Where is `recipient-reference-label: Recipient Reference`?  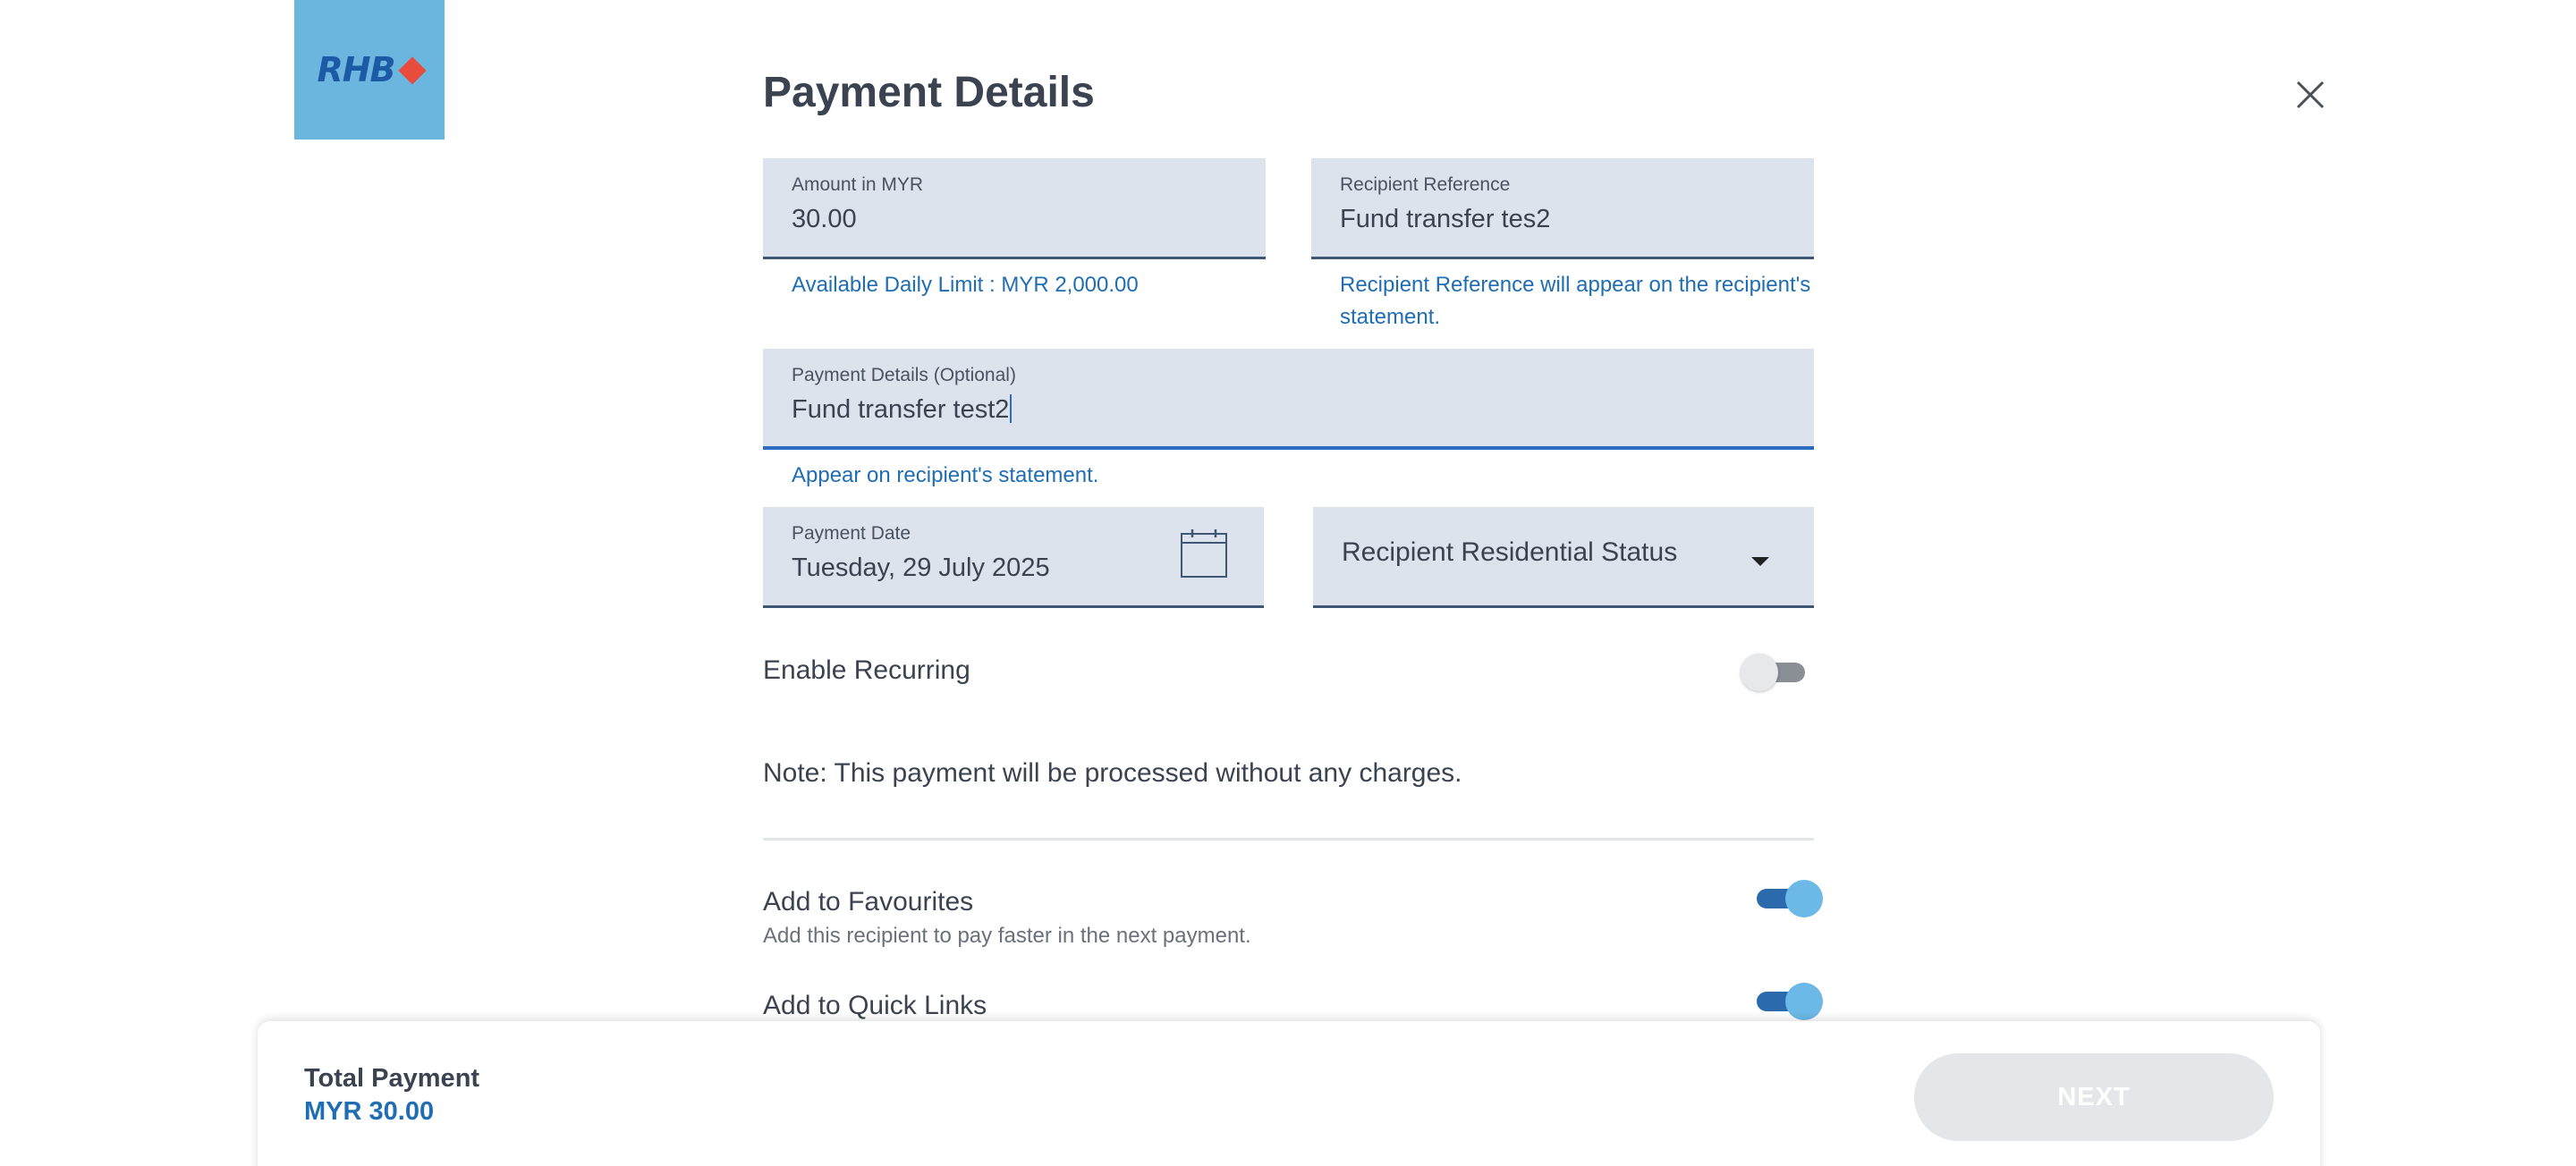
recipient-reference-label: Recipient Reference is located at coordinates (1425, 184).